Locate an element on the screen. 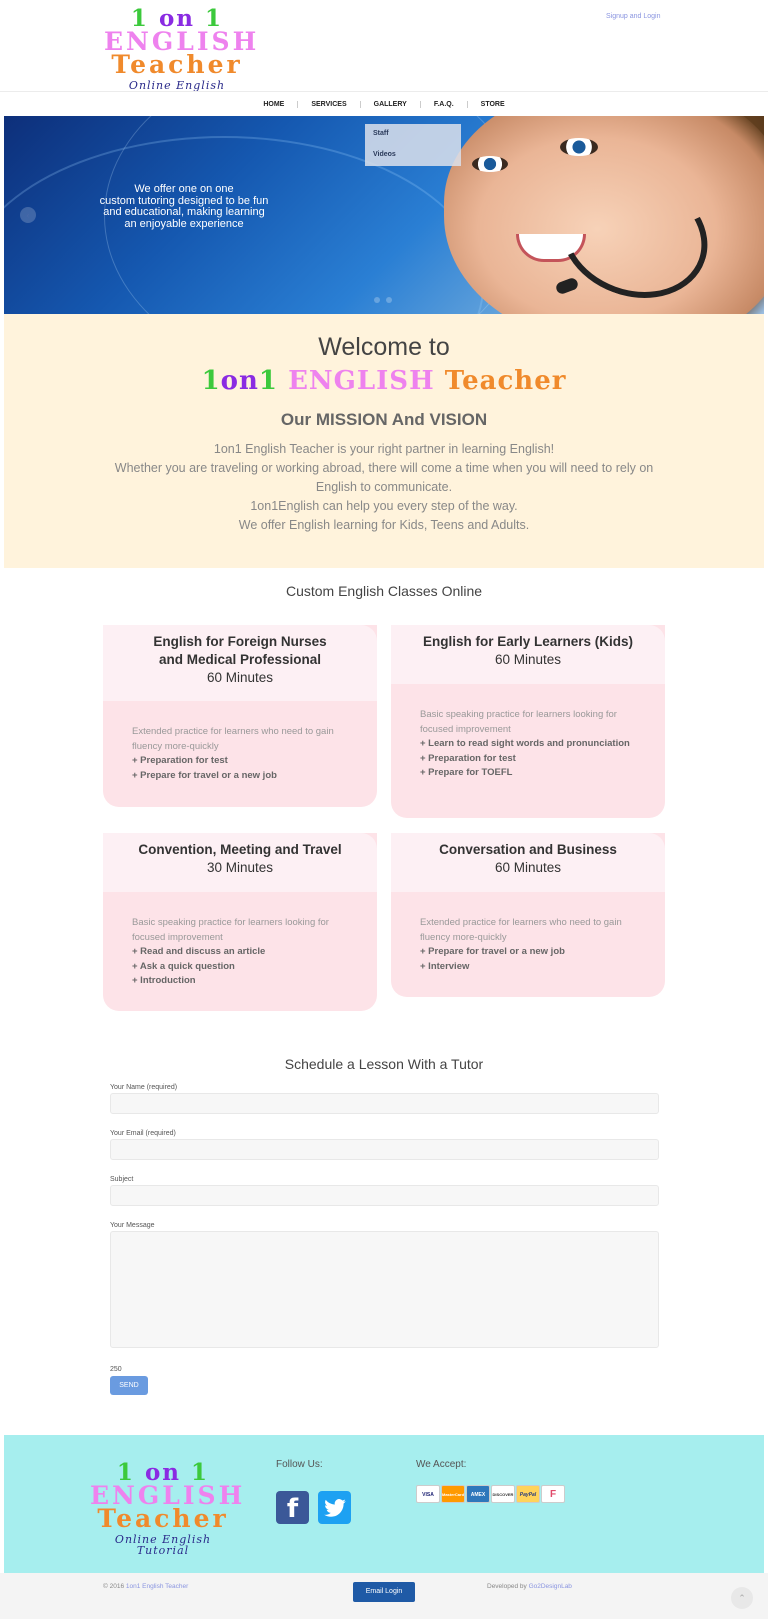  nav-faq: F.A.Q. is located at coordinates (444, 104).